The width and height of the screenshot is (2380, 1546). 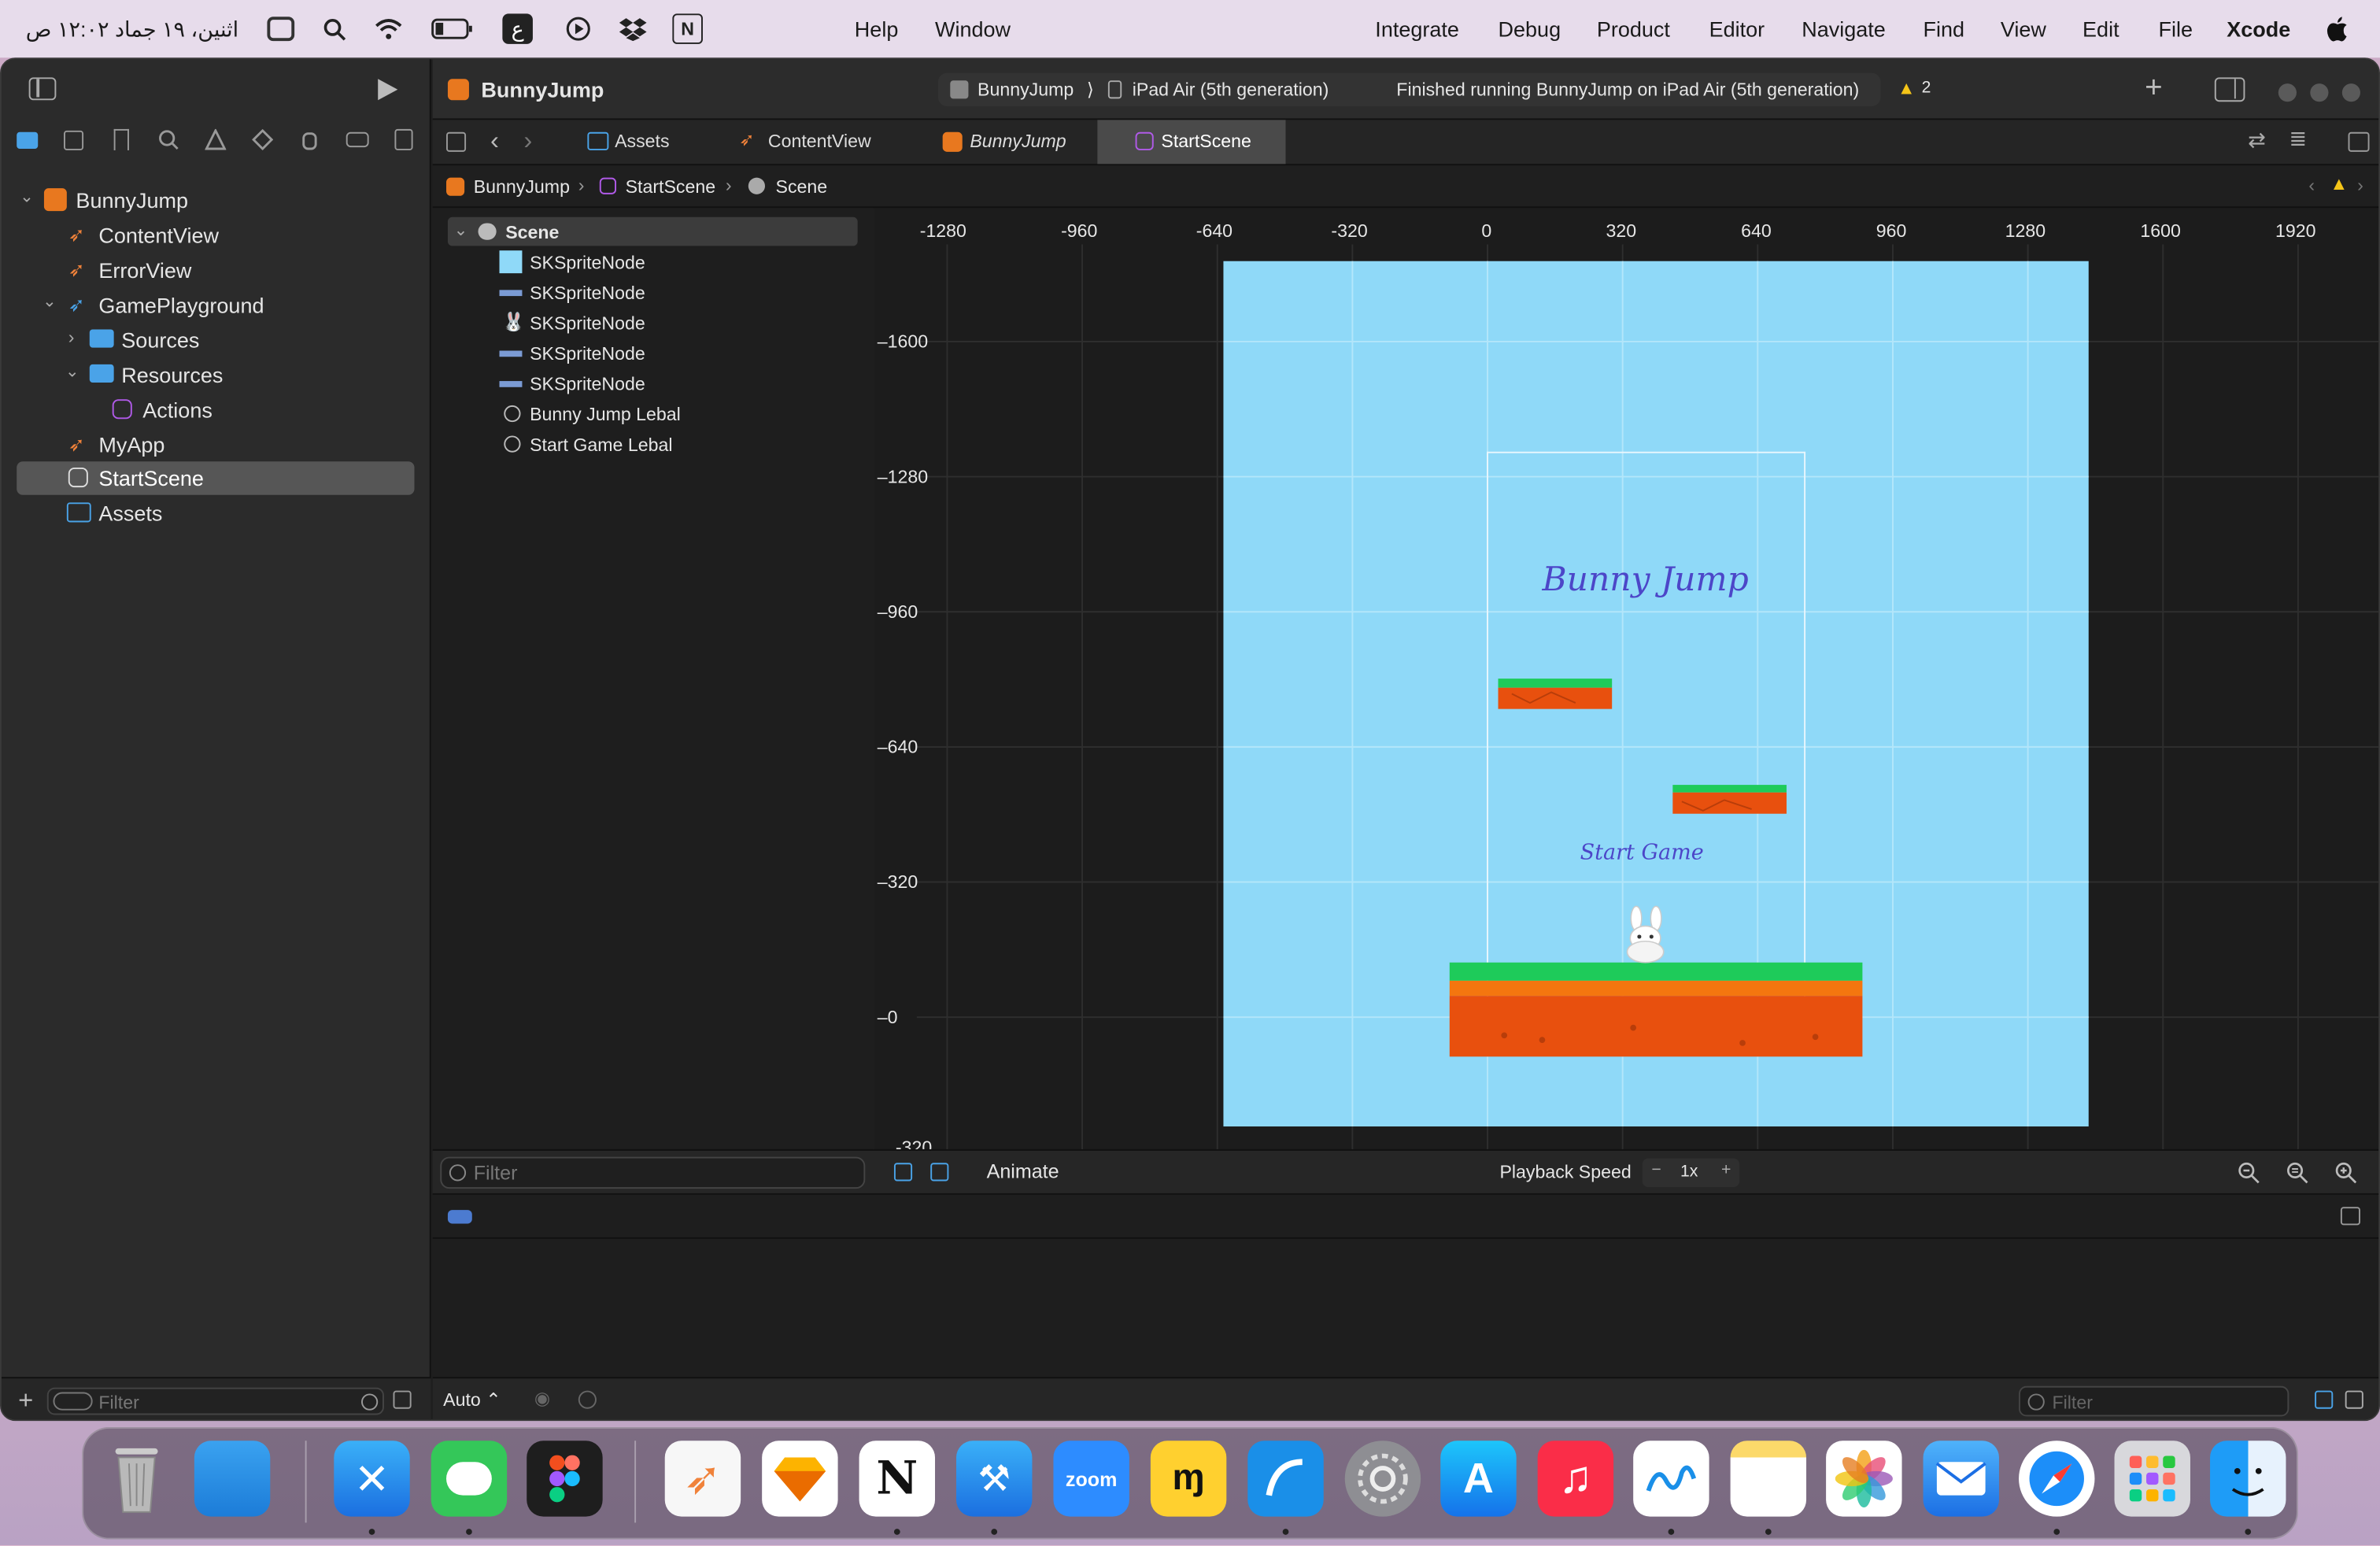 I want to click on bookmark-navigator-icon, so click(x=121, y=139).